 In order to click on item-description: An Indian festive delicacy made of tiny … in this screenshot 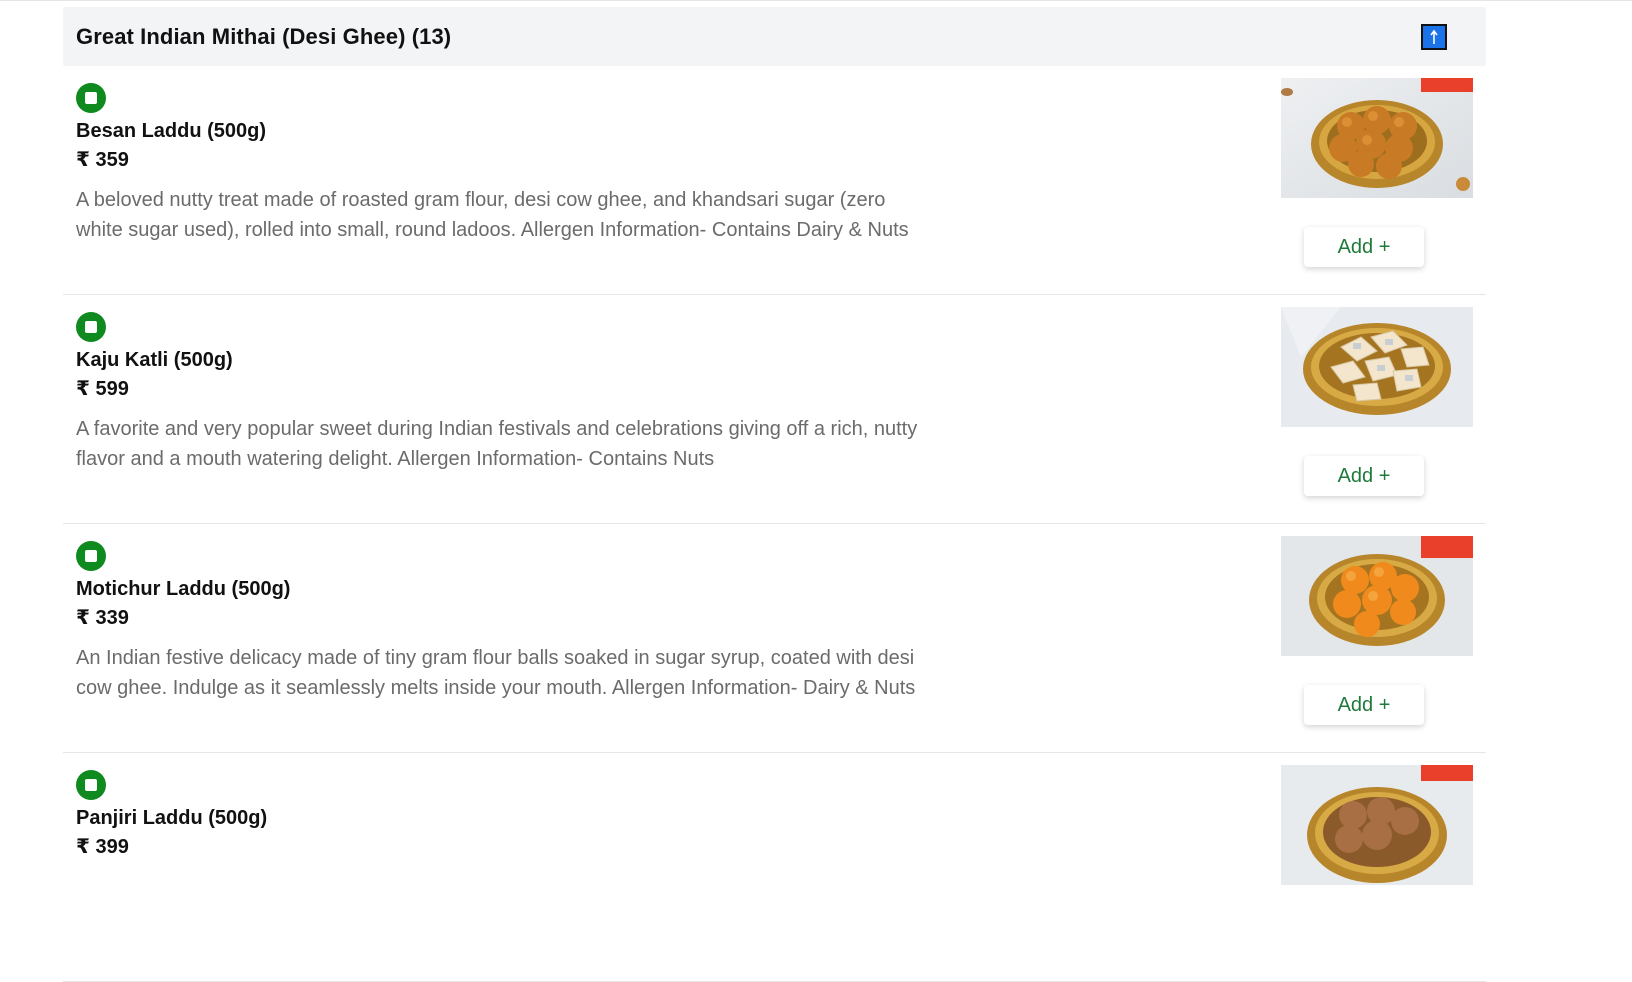, I will do `click(496, 673)`.